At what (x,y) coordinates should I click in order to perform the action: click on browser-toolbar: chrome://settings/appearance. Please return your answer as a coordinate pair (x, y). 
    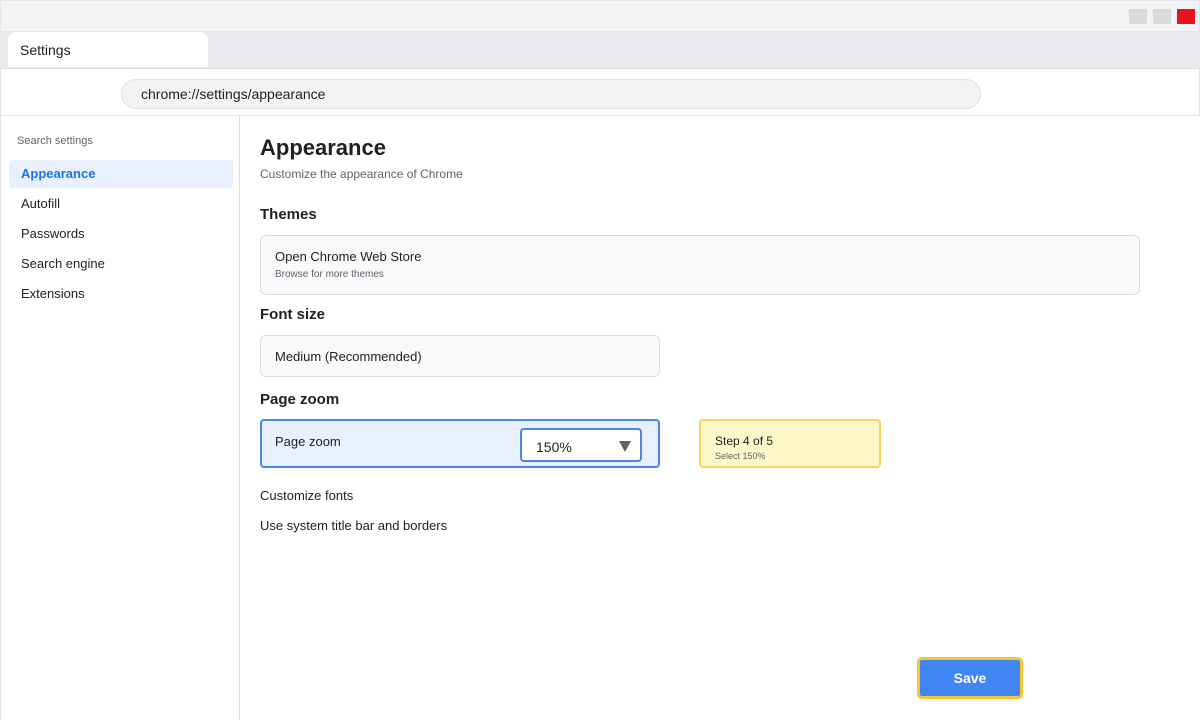
    Looking at the image, I should click on (600, 92).